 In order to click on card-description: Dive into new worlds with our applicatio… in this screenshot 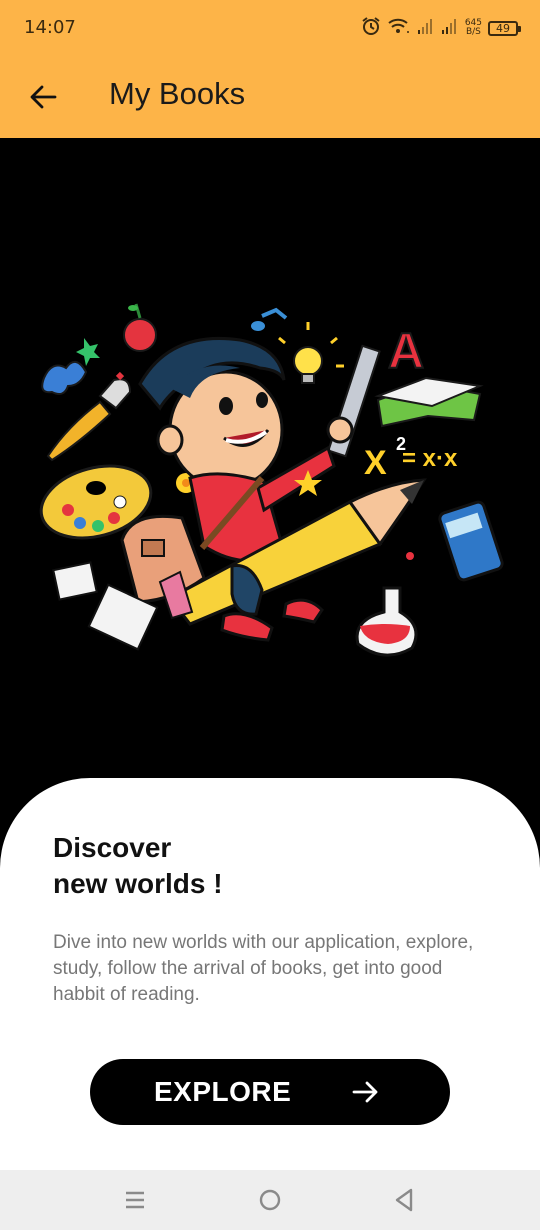, I will do `click(263, 968)`.